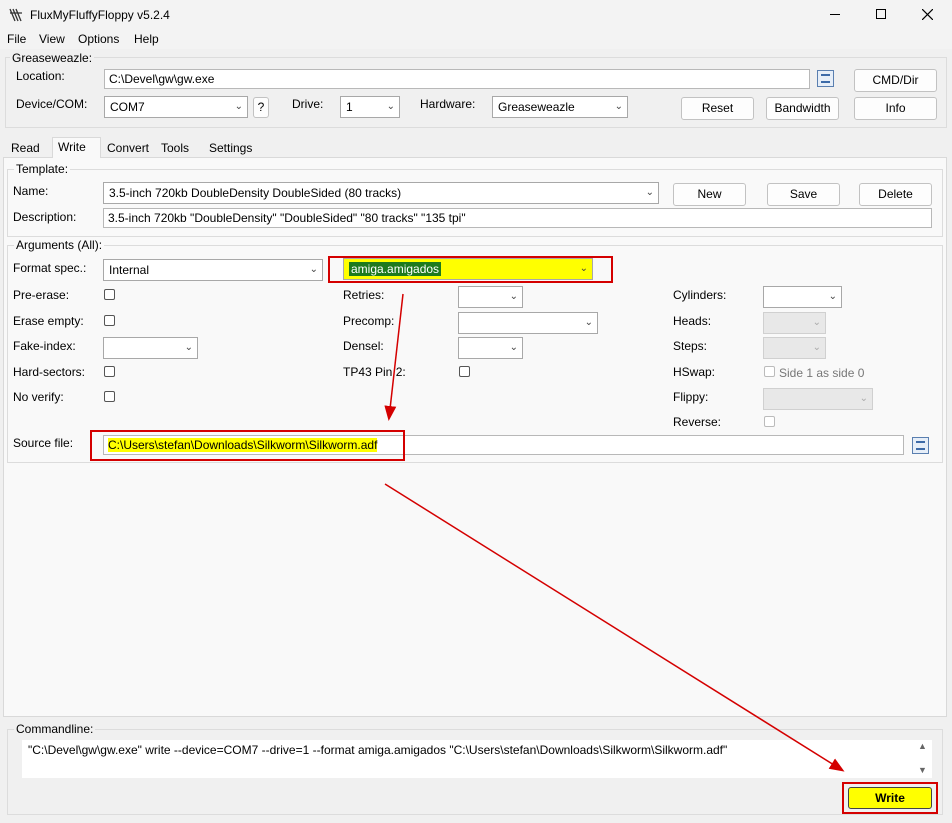 This screenshot has height=823, width=952. I want to click on annotation-arrow-format-to-source, so click(394, 357).